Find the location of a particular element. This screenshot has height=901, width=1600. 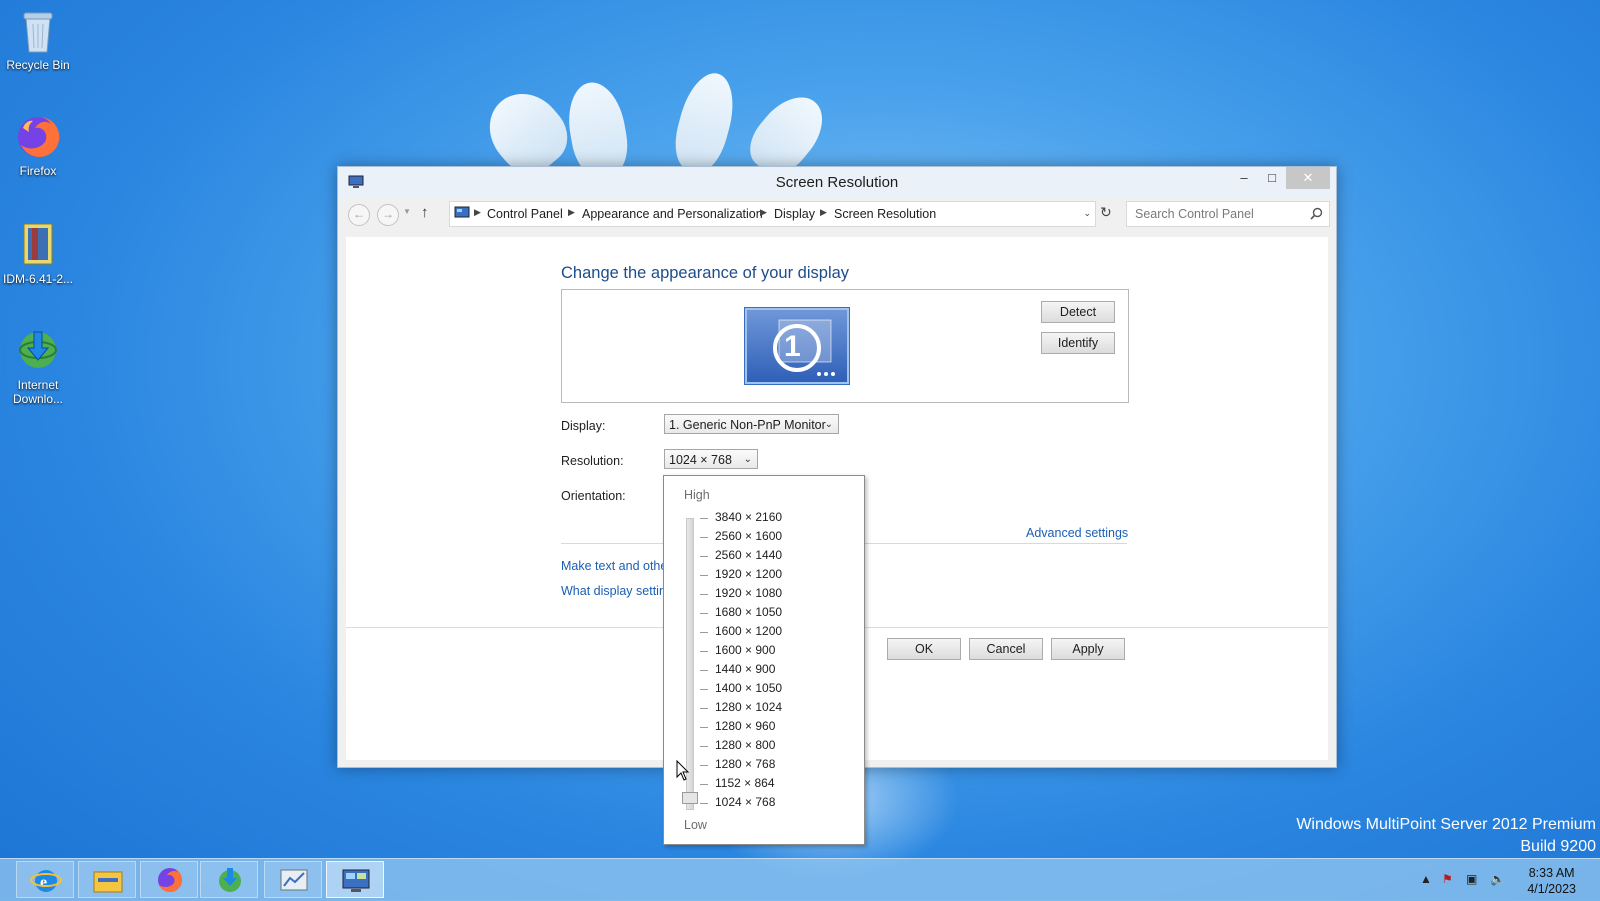

resolution-select: 1024 × 768 ⌄ is located at coordinates (711, 459).